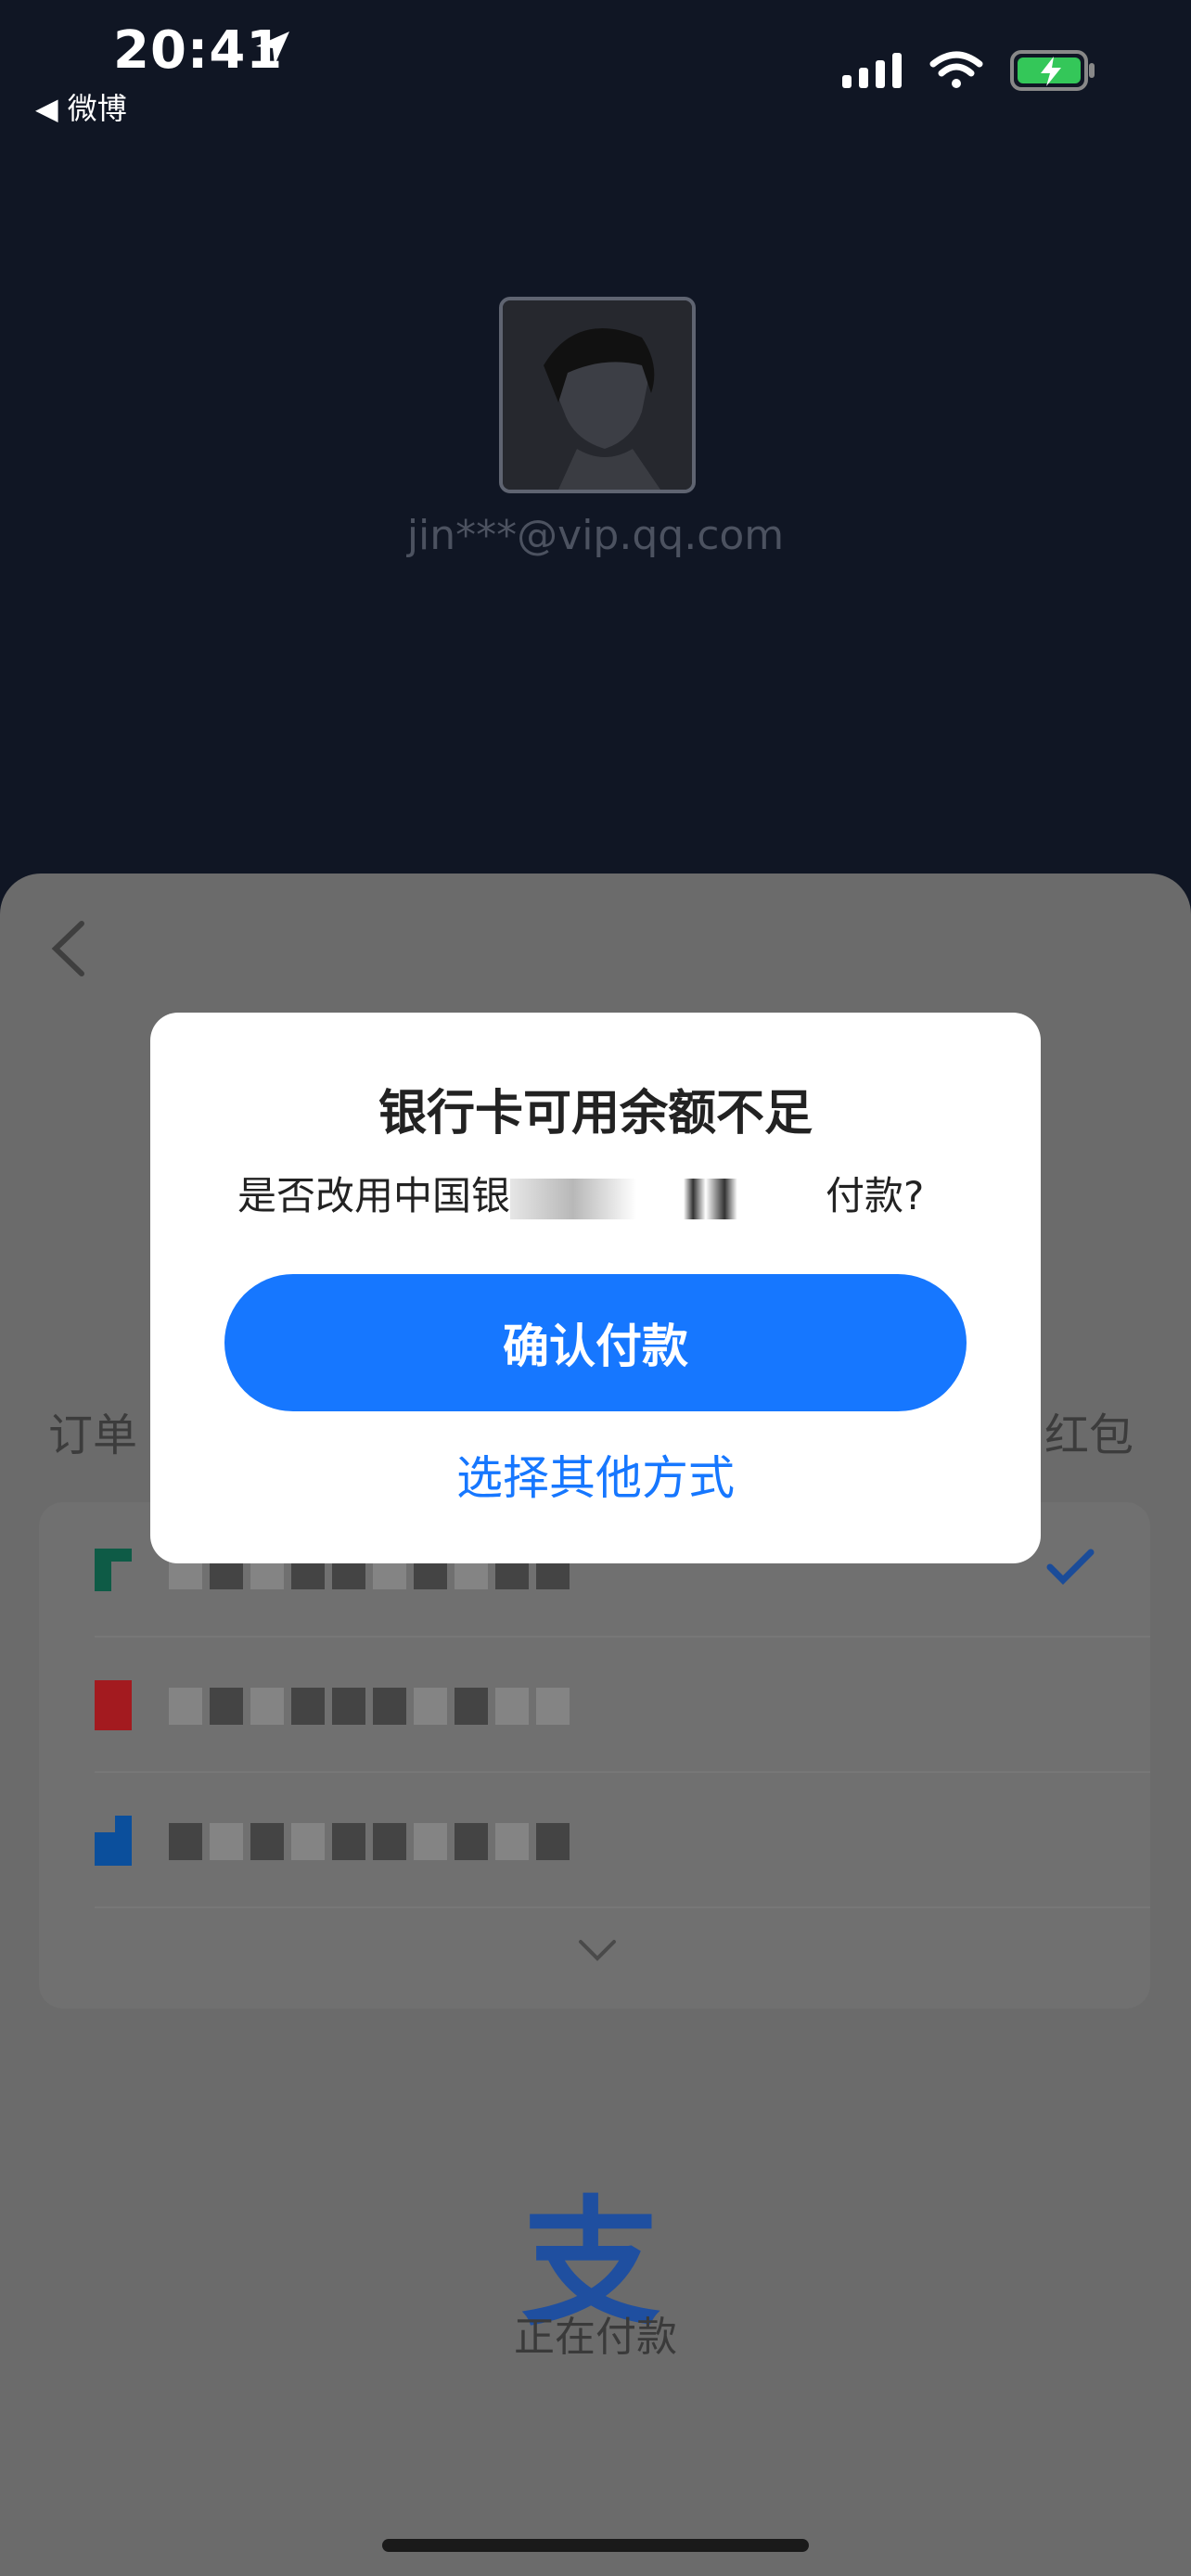 The height and width of the screenshot is (2576, 1191). I want to click on choose-other-method-link: 选择其他方式, so click(595, 1474).